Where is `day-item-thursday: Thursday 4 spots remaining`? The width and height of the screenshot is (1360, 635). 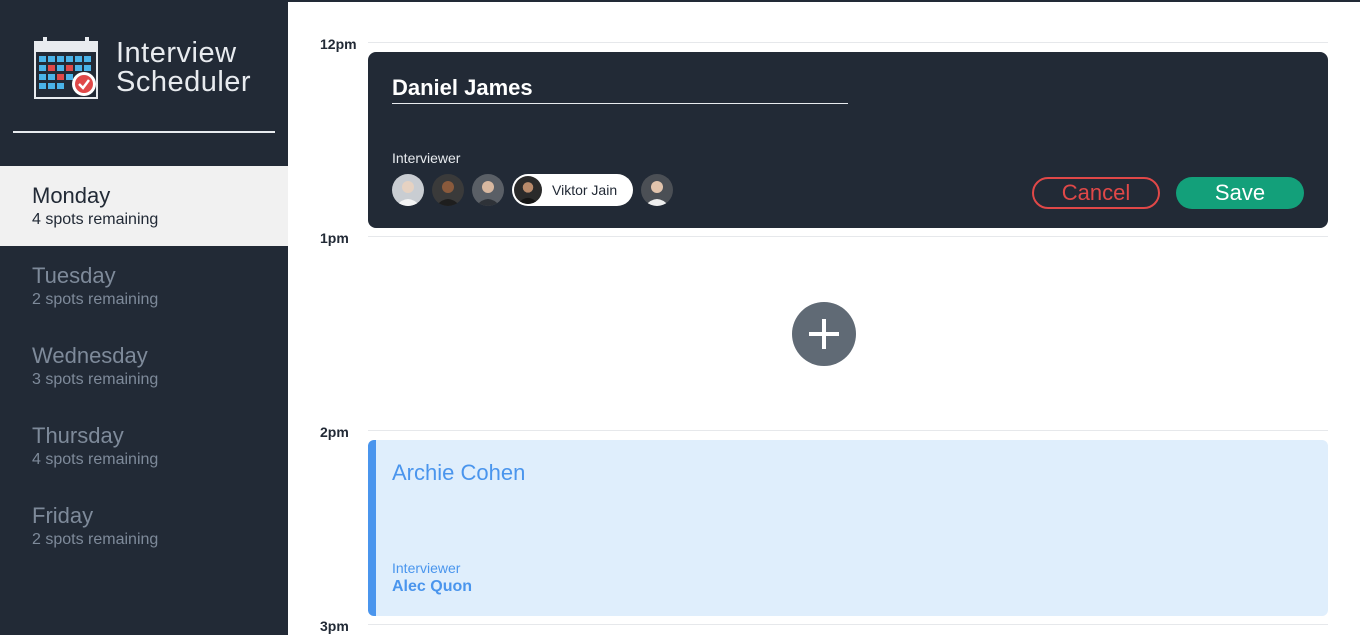 day-item-thursday: Thursday 4 spots remaining is located at coordinates (144, 446).